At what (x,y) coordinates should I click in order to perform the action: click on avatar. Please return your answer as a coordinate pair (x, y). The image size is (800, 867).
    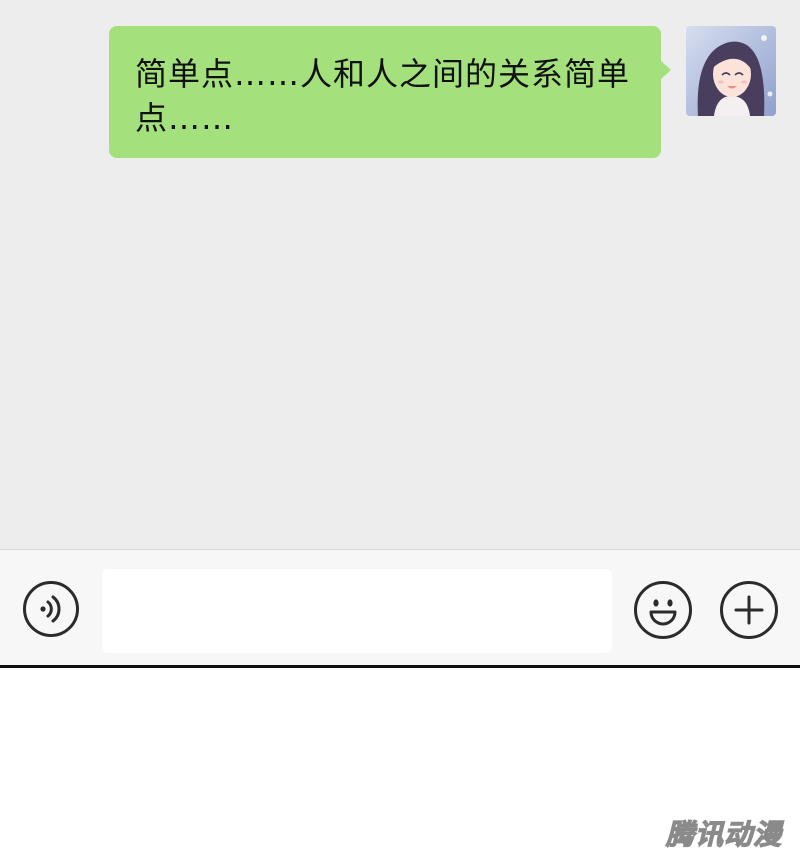
    Looking at the image, I should click on (731, 71).